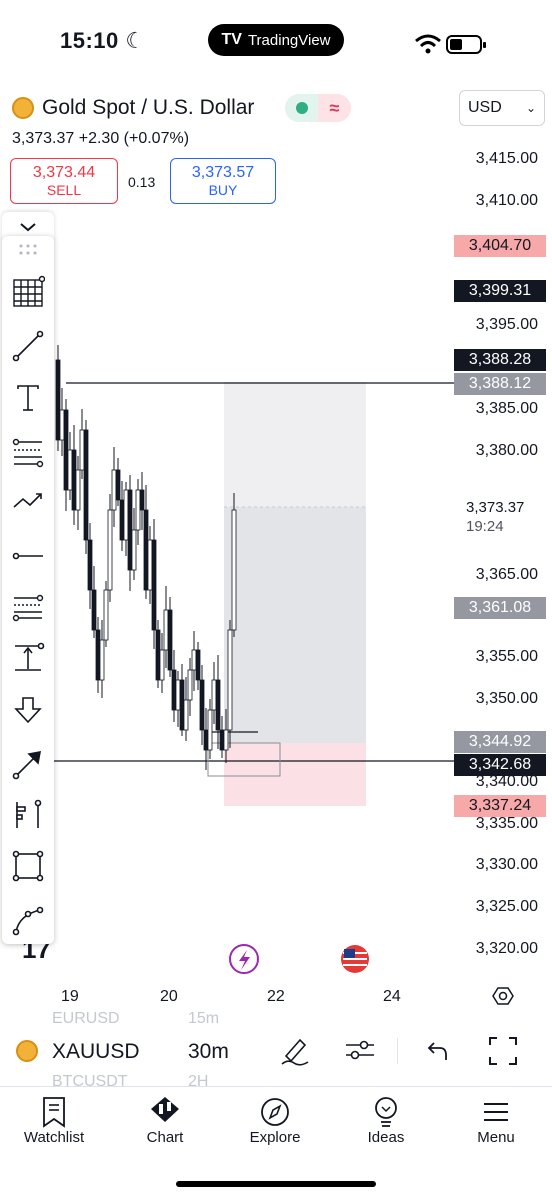  What do you see at coordinates (165, 1137) in the screenshot?
I see `tab-label: Chart` at bounding box center [165, 1137].